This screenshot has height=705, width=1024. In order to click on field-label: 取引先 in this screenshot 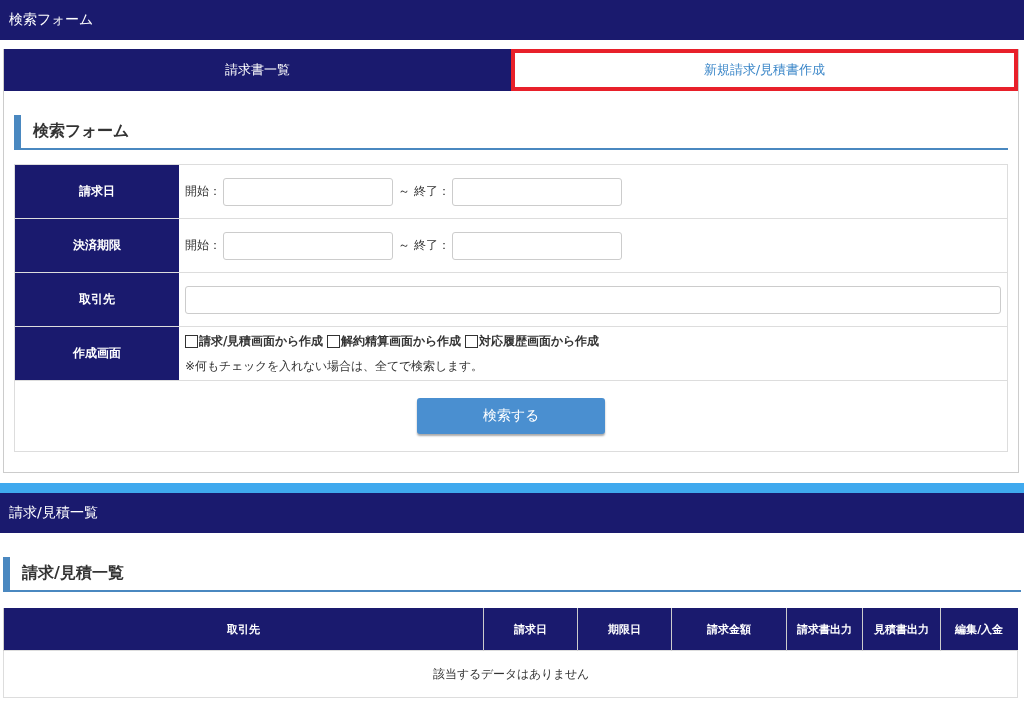, I will do `click(97, 299)`.